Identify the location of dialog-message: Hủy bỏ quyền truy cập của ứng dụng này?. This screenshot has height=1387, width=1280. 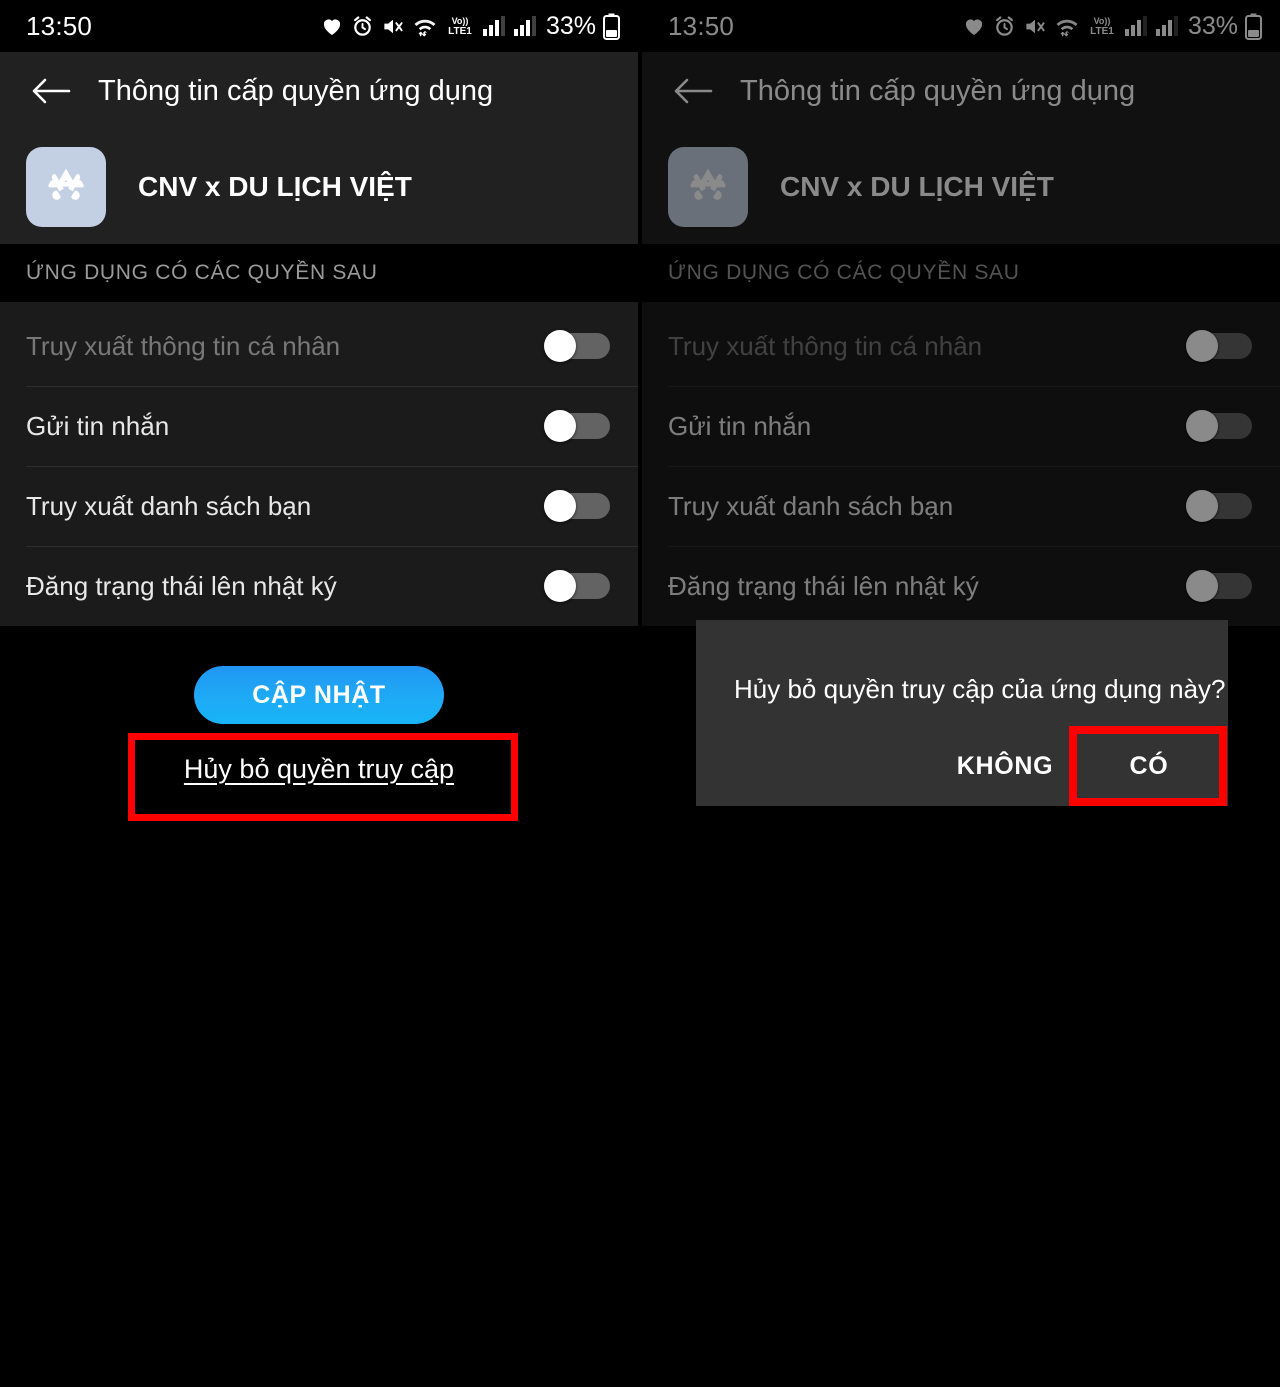
(980, 689).